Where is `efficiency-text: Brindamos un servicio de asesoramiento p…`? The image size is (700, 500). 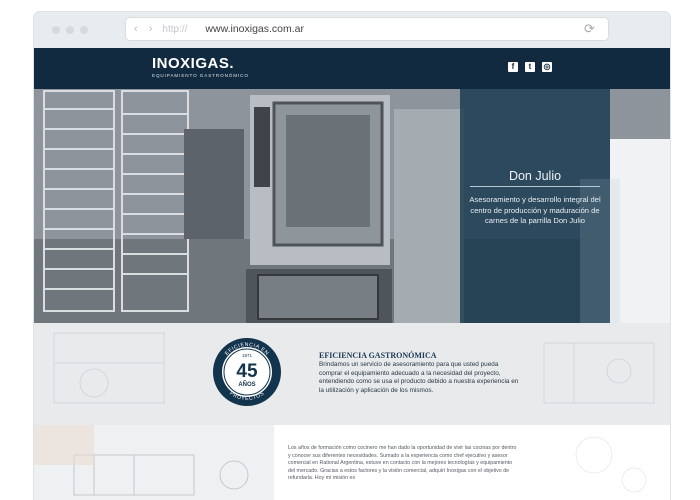
efficiency-text: Brindamos un servicio de asesoramiento p… is located at coordinates (419, 377).